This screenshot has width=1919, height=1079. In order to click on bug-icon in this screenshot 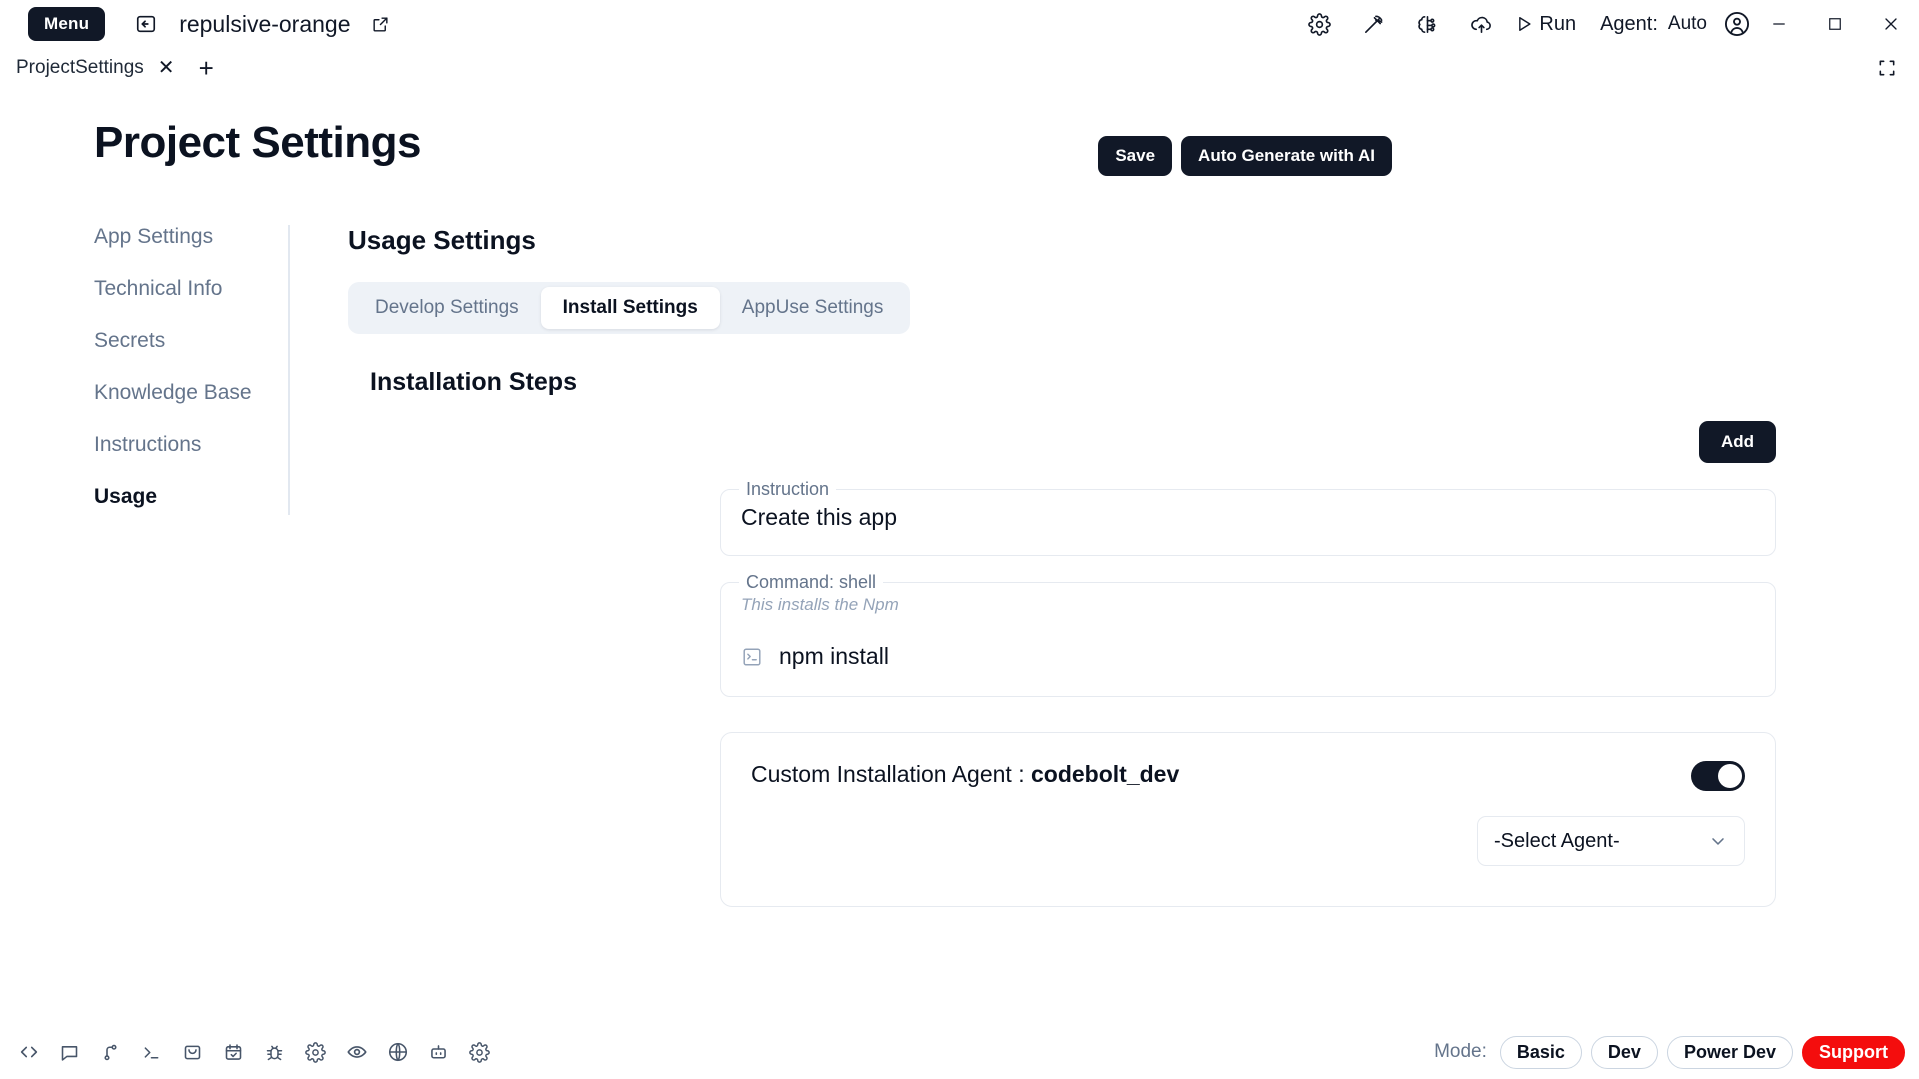, I will do `click(274, 1052)`.